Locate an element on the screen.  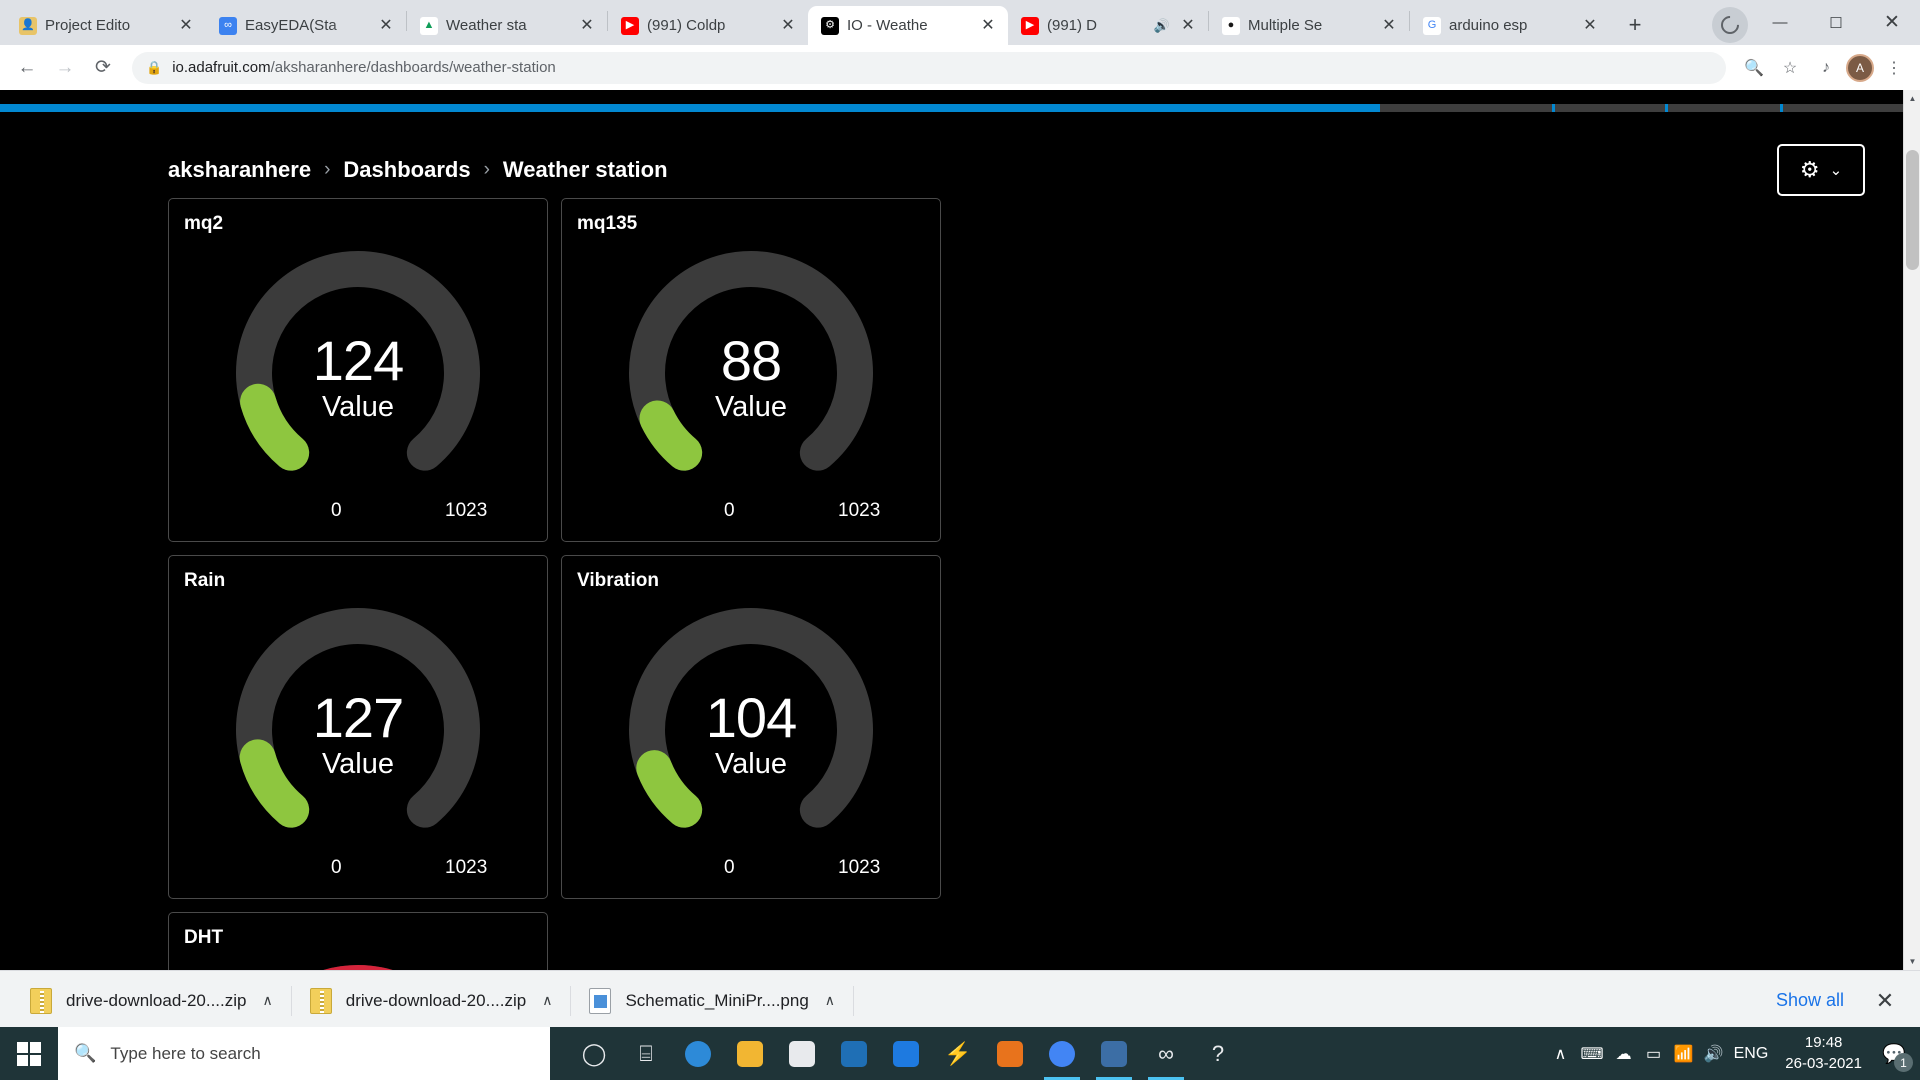
flash-icon: ⚡ is located at coordinates (958, 1053).